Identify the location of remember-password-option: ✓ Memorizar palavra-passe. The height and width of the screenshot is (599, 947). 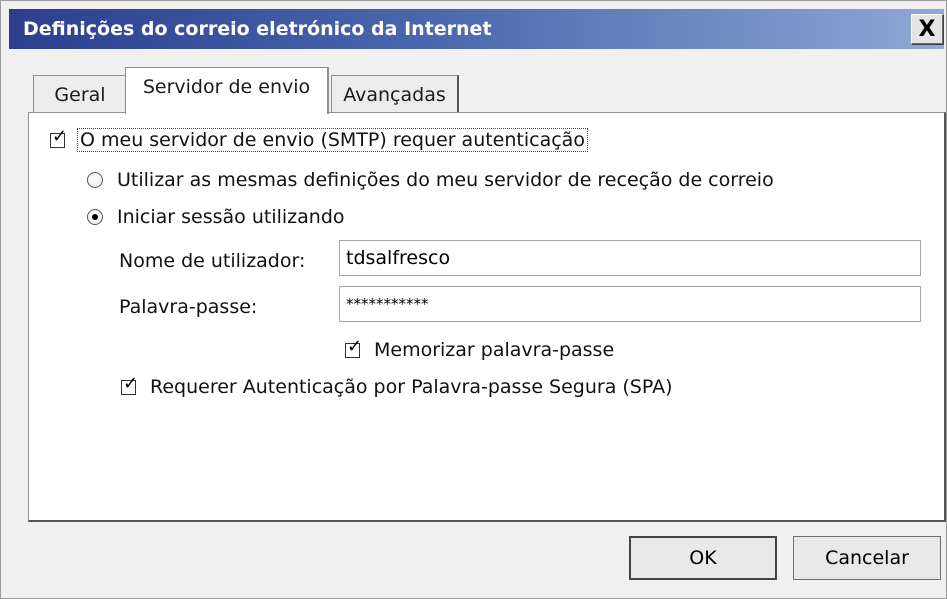
(479, 349).